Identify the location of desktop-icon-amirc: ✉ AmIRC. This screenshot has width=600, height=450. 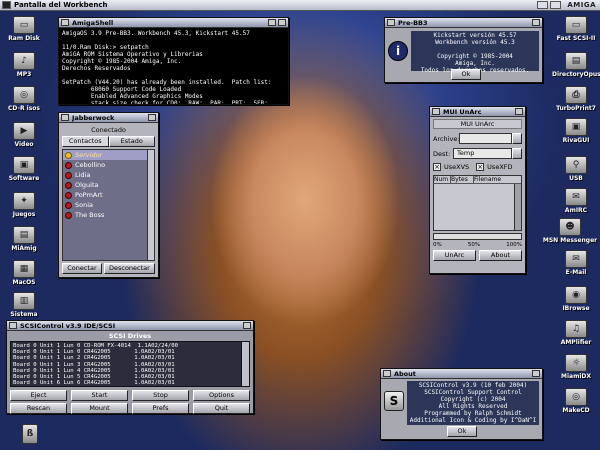
(576, 201).